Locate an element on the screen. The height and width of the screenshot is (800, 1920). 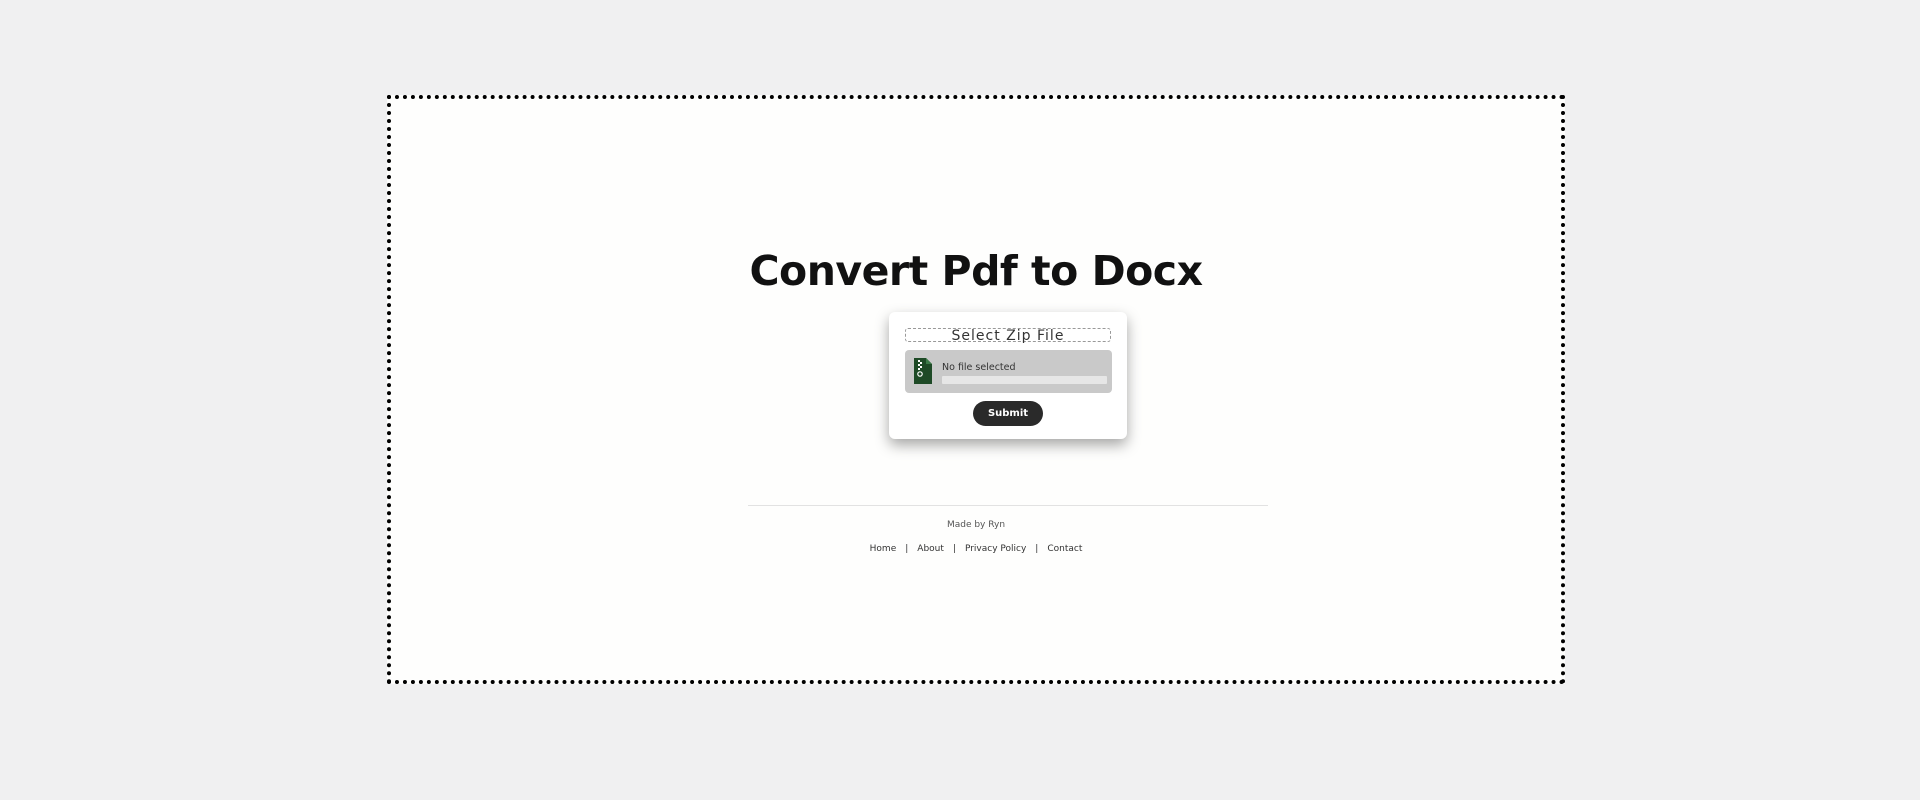
select-zip-file-label: Select Zip File is located at coordinates (1008, 335).